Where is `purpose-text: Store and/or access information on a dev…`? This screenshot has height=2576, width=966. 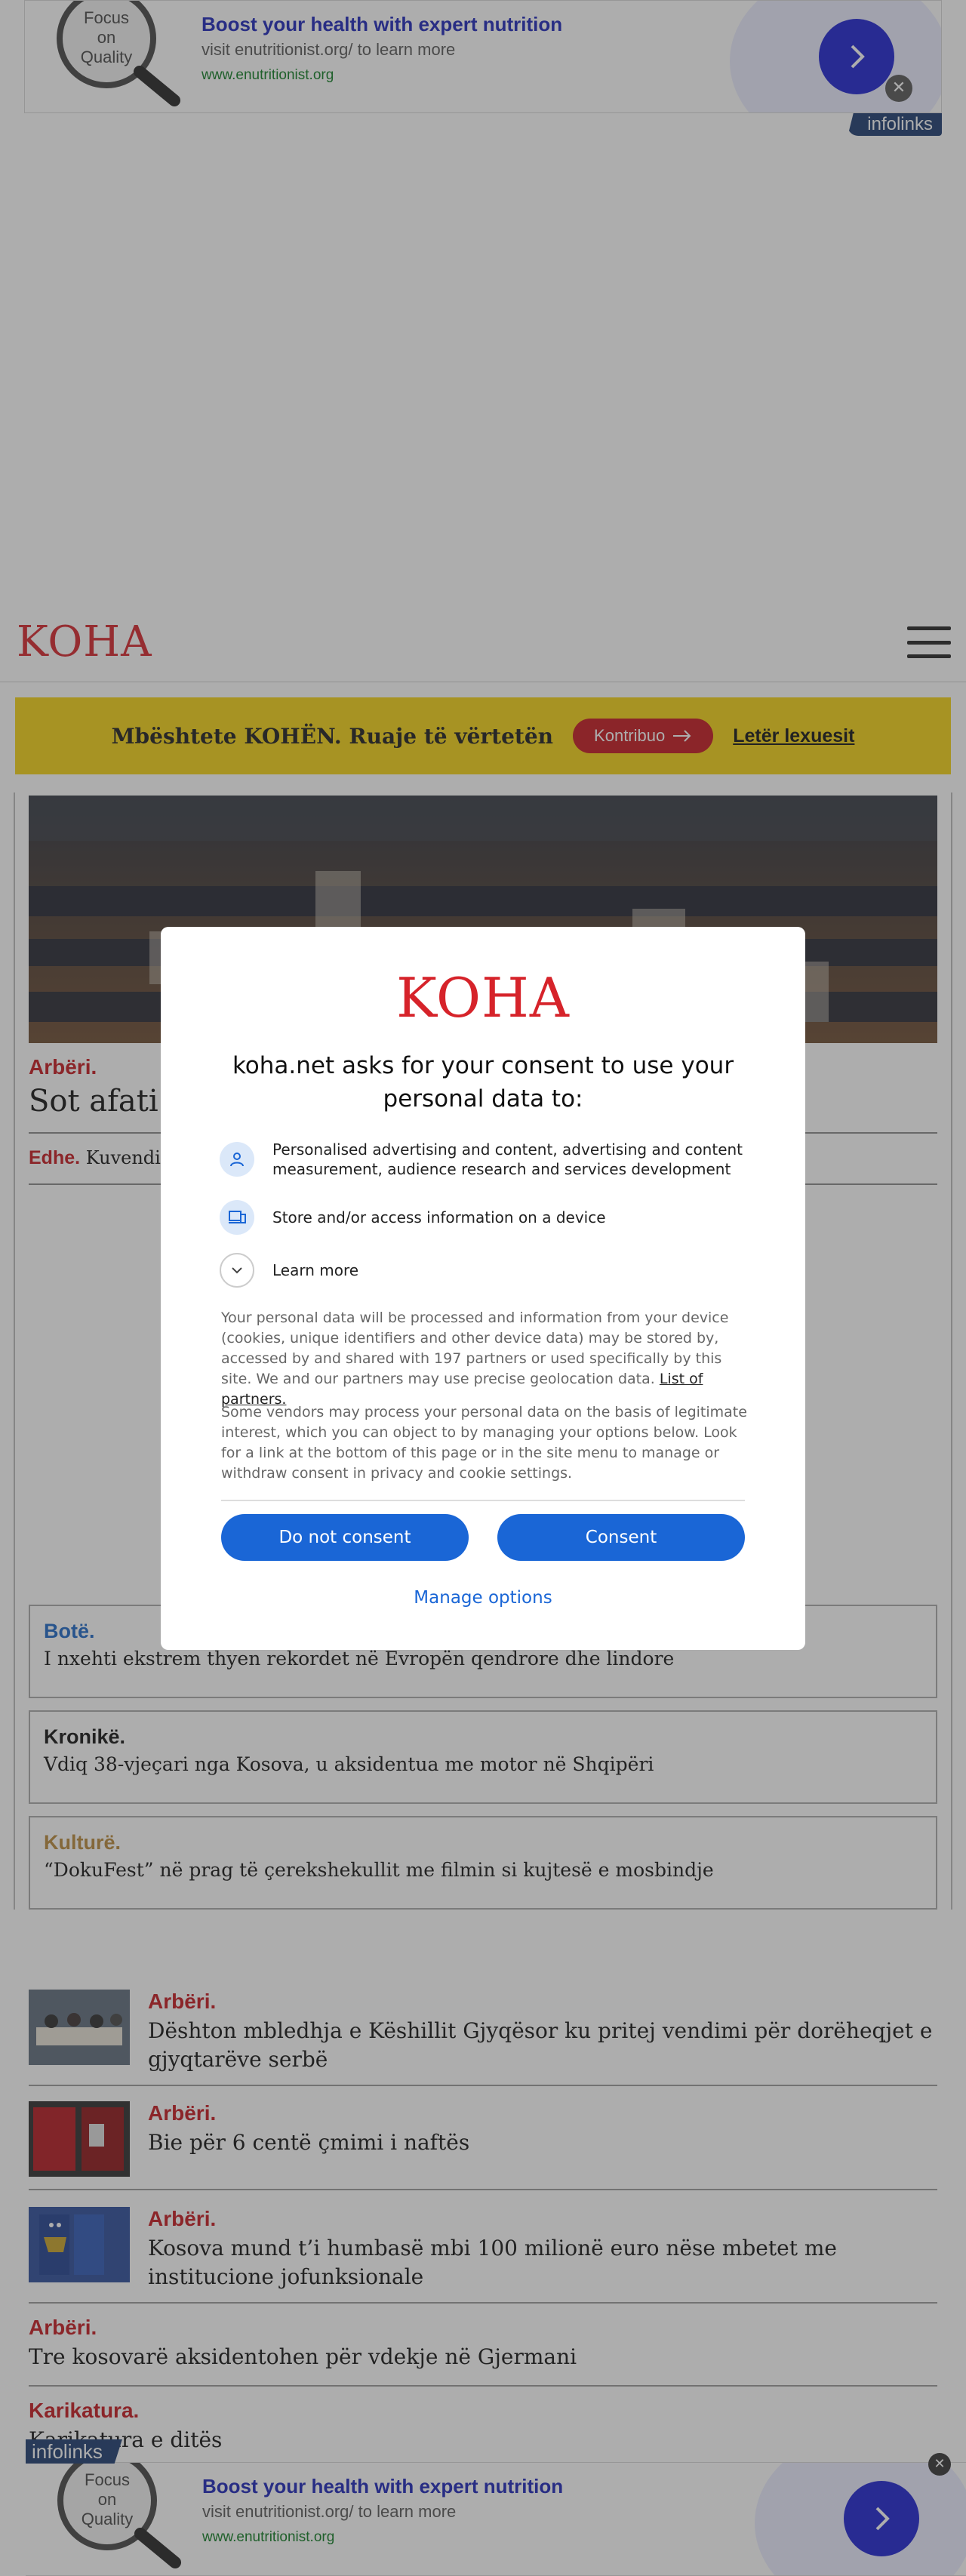
purpose-text: Store and/or access information on a dev… is located at coordinates (439, 1217).